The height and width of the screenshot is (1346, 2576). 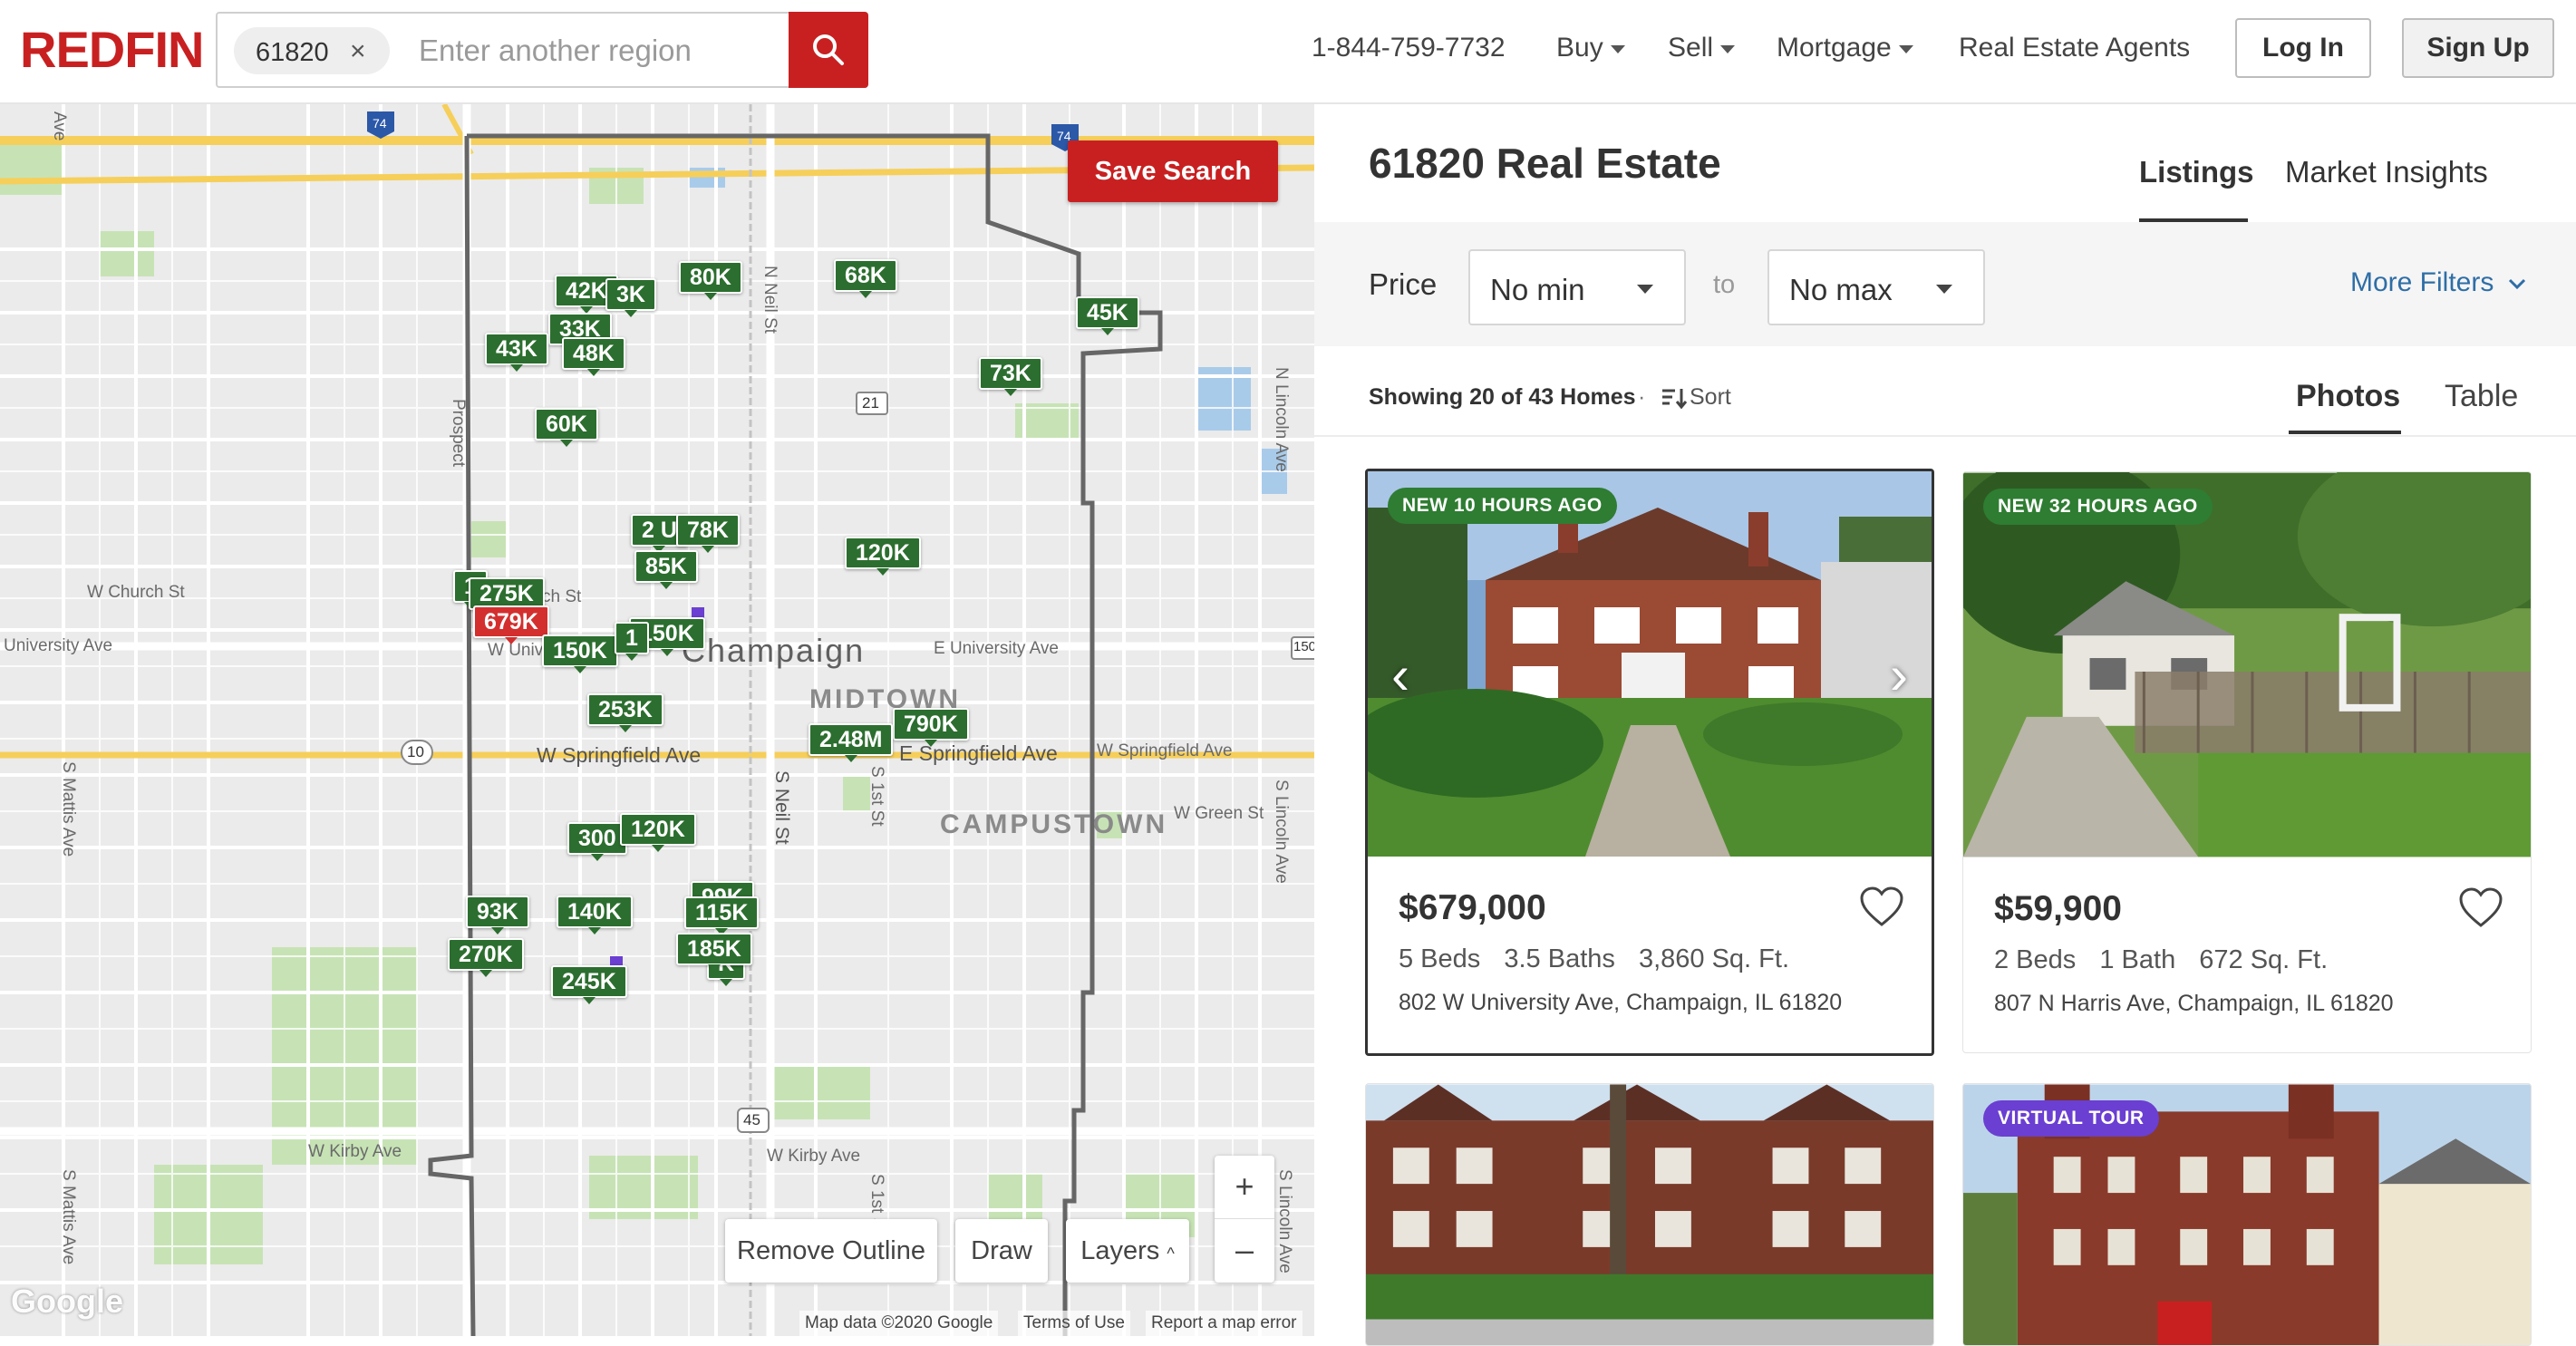 What do you see at coordinates (415, 752) in the screenshot?
I see `route-label-10: 10` at bounding box center [415, 752].